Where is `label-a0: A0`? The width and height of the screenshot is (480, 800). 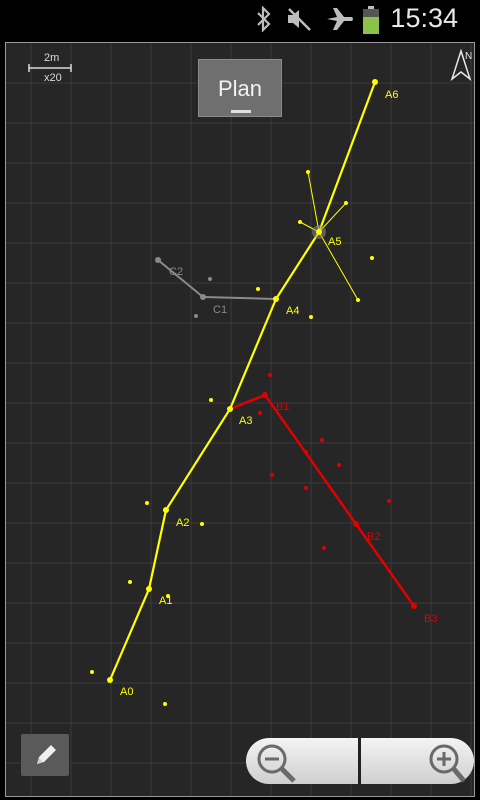 label-a0: A0 is located at coordinates (126, 692).